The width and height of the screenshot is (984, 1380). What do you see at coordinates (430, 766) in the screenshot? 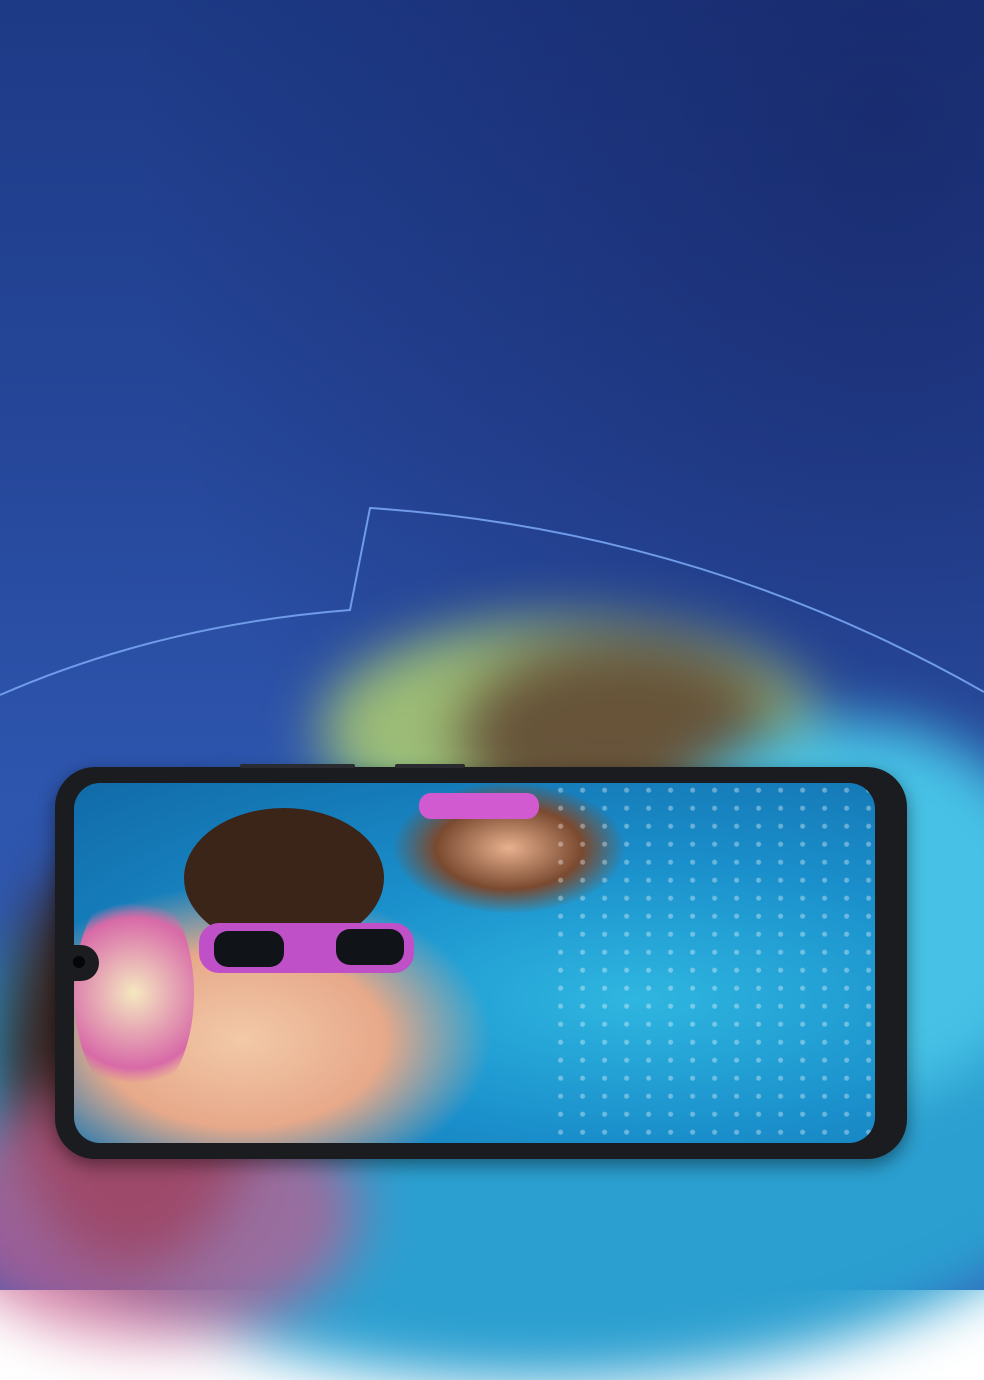
I see `power-button` at bounding box center [430, 766].